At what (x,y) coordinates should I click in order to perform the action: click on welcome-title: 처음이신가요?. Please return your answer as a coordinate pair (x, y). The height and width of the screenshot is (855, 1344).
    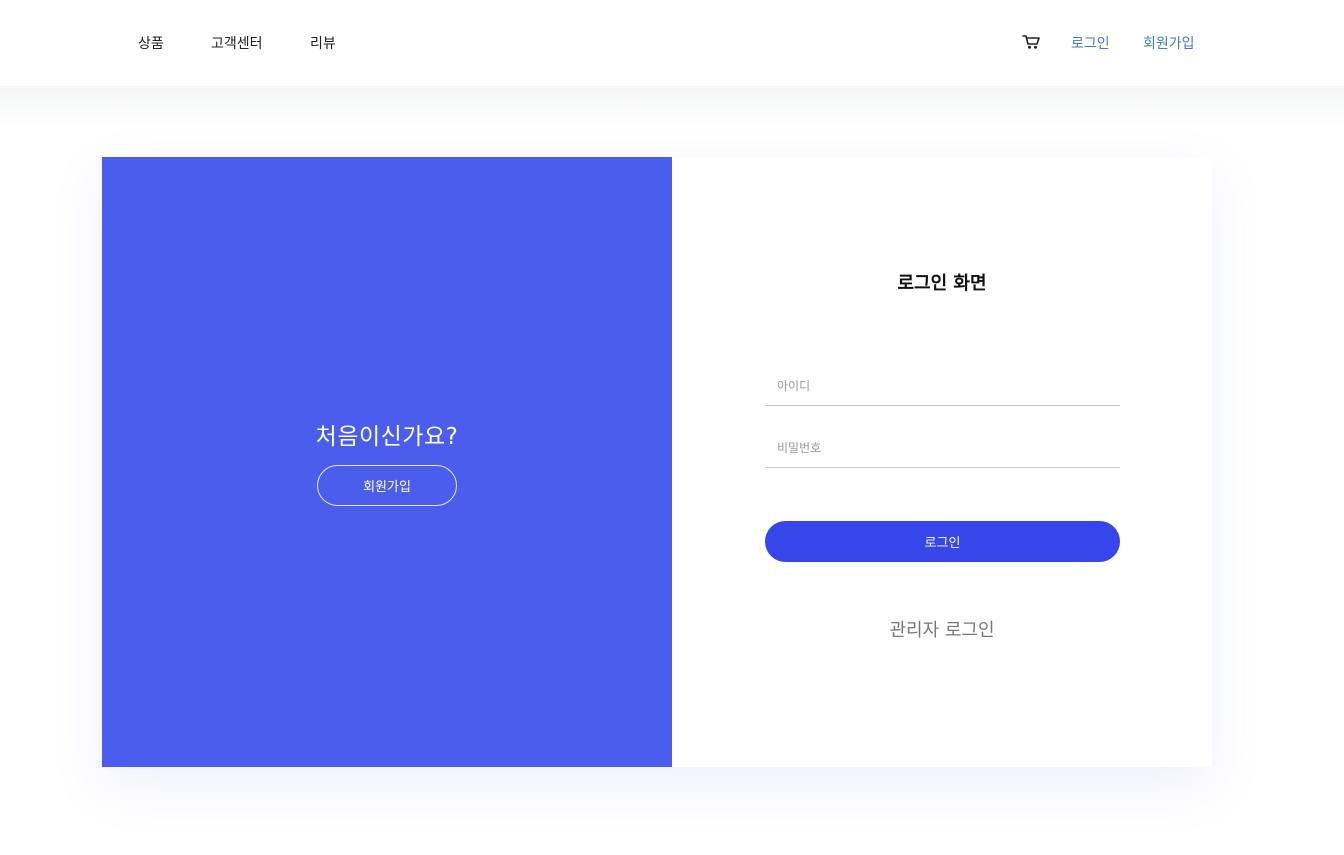
    Looking at the image, I should click on (387, 437).